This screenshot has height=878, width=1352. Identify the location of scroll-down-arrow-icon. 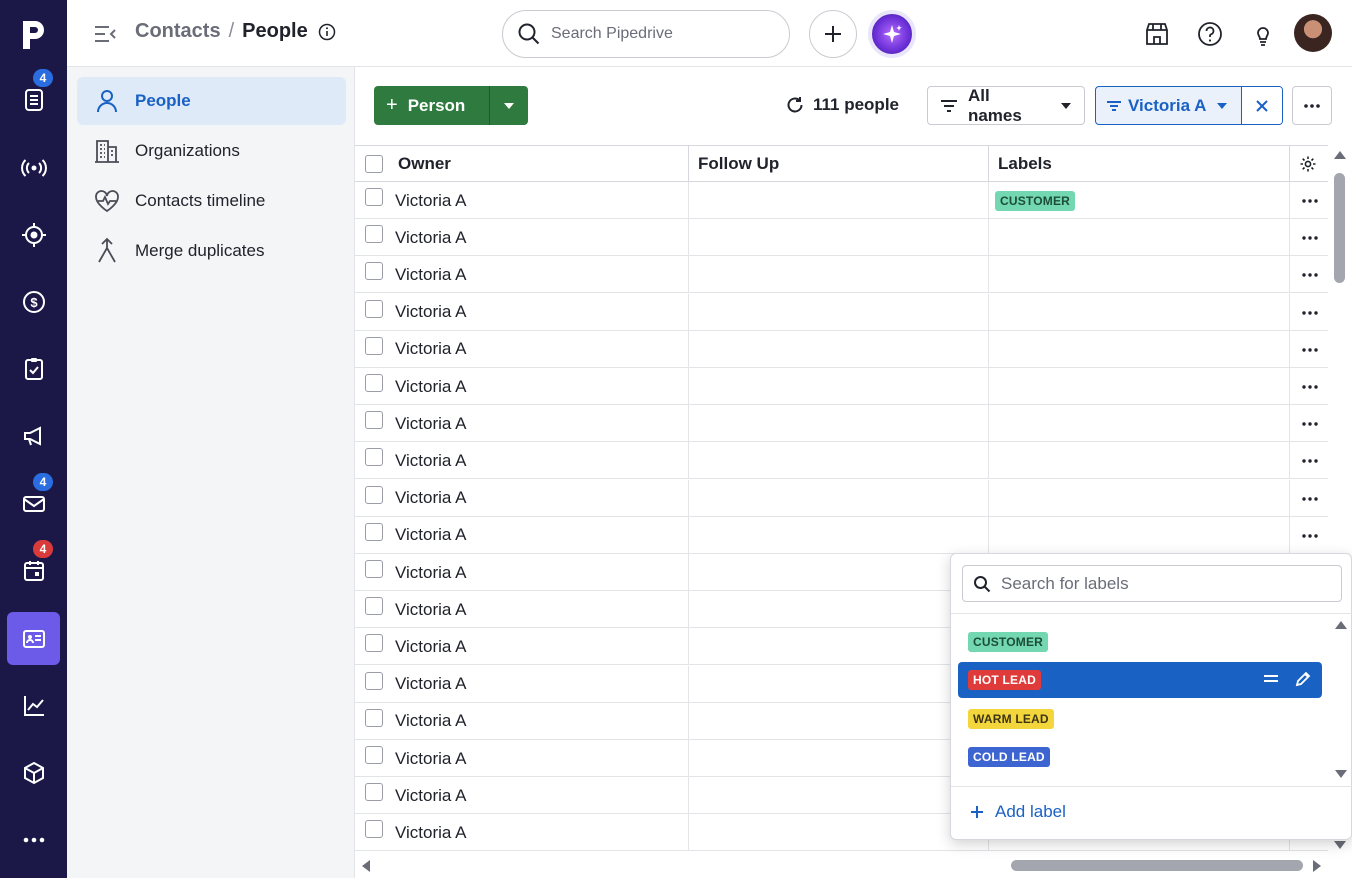
(1340, 845).